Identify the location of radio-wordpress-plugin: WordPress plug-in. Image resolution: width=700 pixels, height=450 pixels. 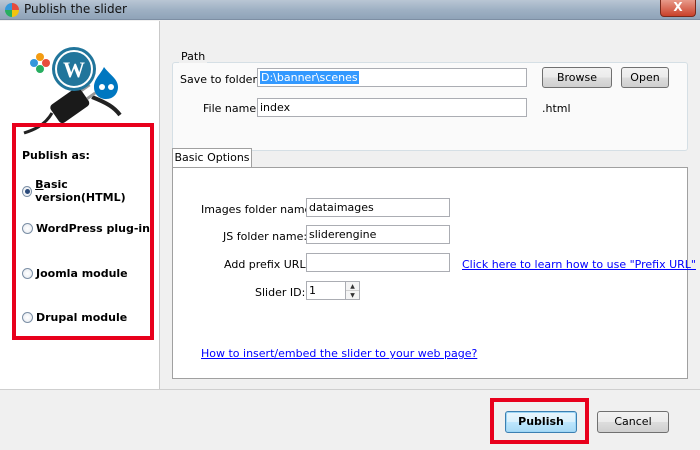
(86, 228).